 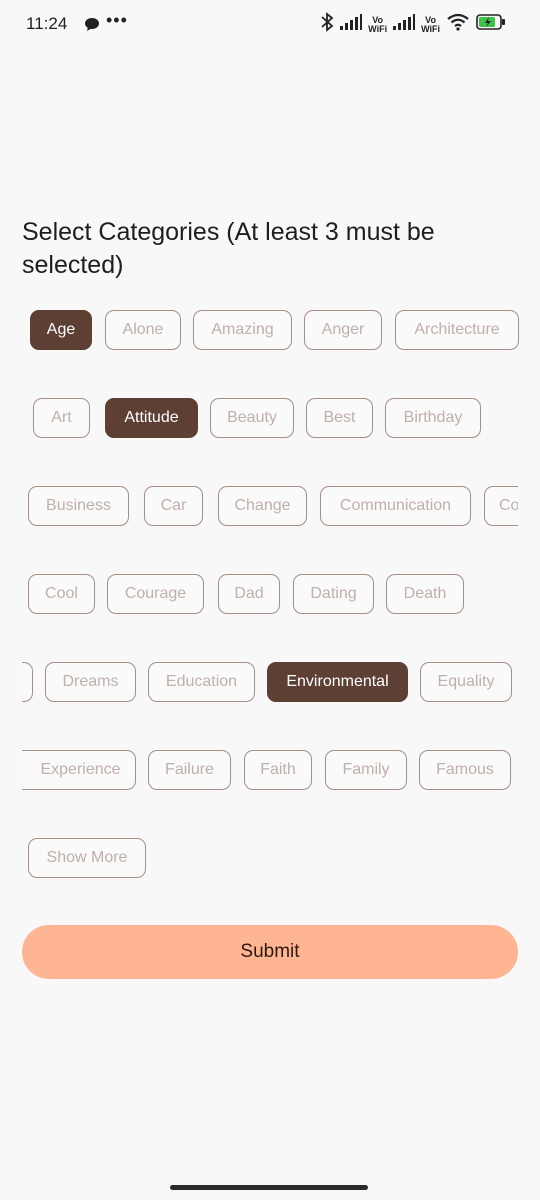 What do you see at coordinates (79, 770) in the screenshot?
I see `category-chip-experience: Experience` at bounding box center [79, 770].